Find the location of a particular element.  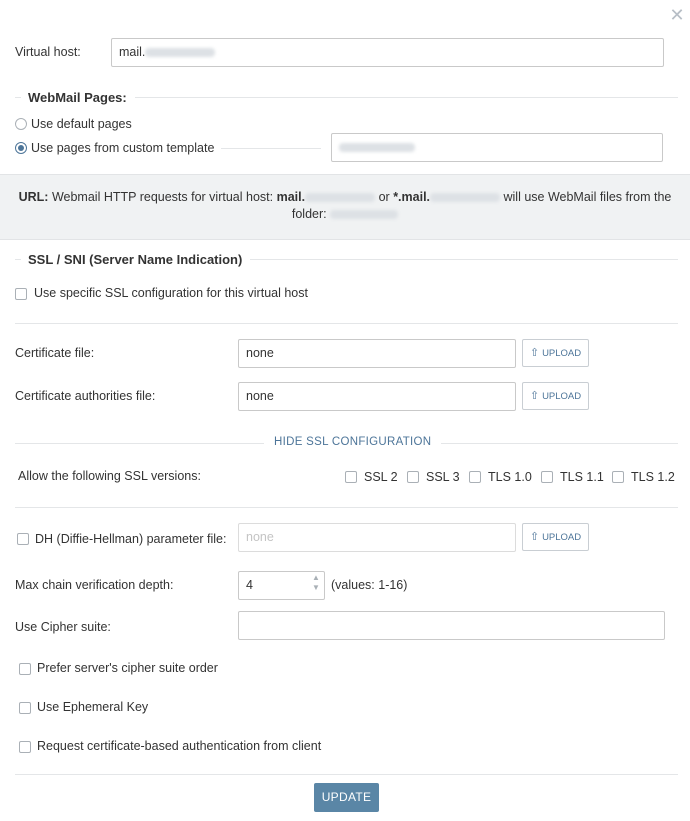

redacted-folder is located at coordinates (364, 215).